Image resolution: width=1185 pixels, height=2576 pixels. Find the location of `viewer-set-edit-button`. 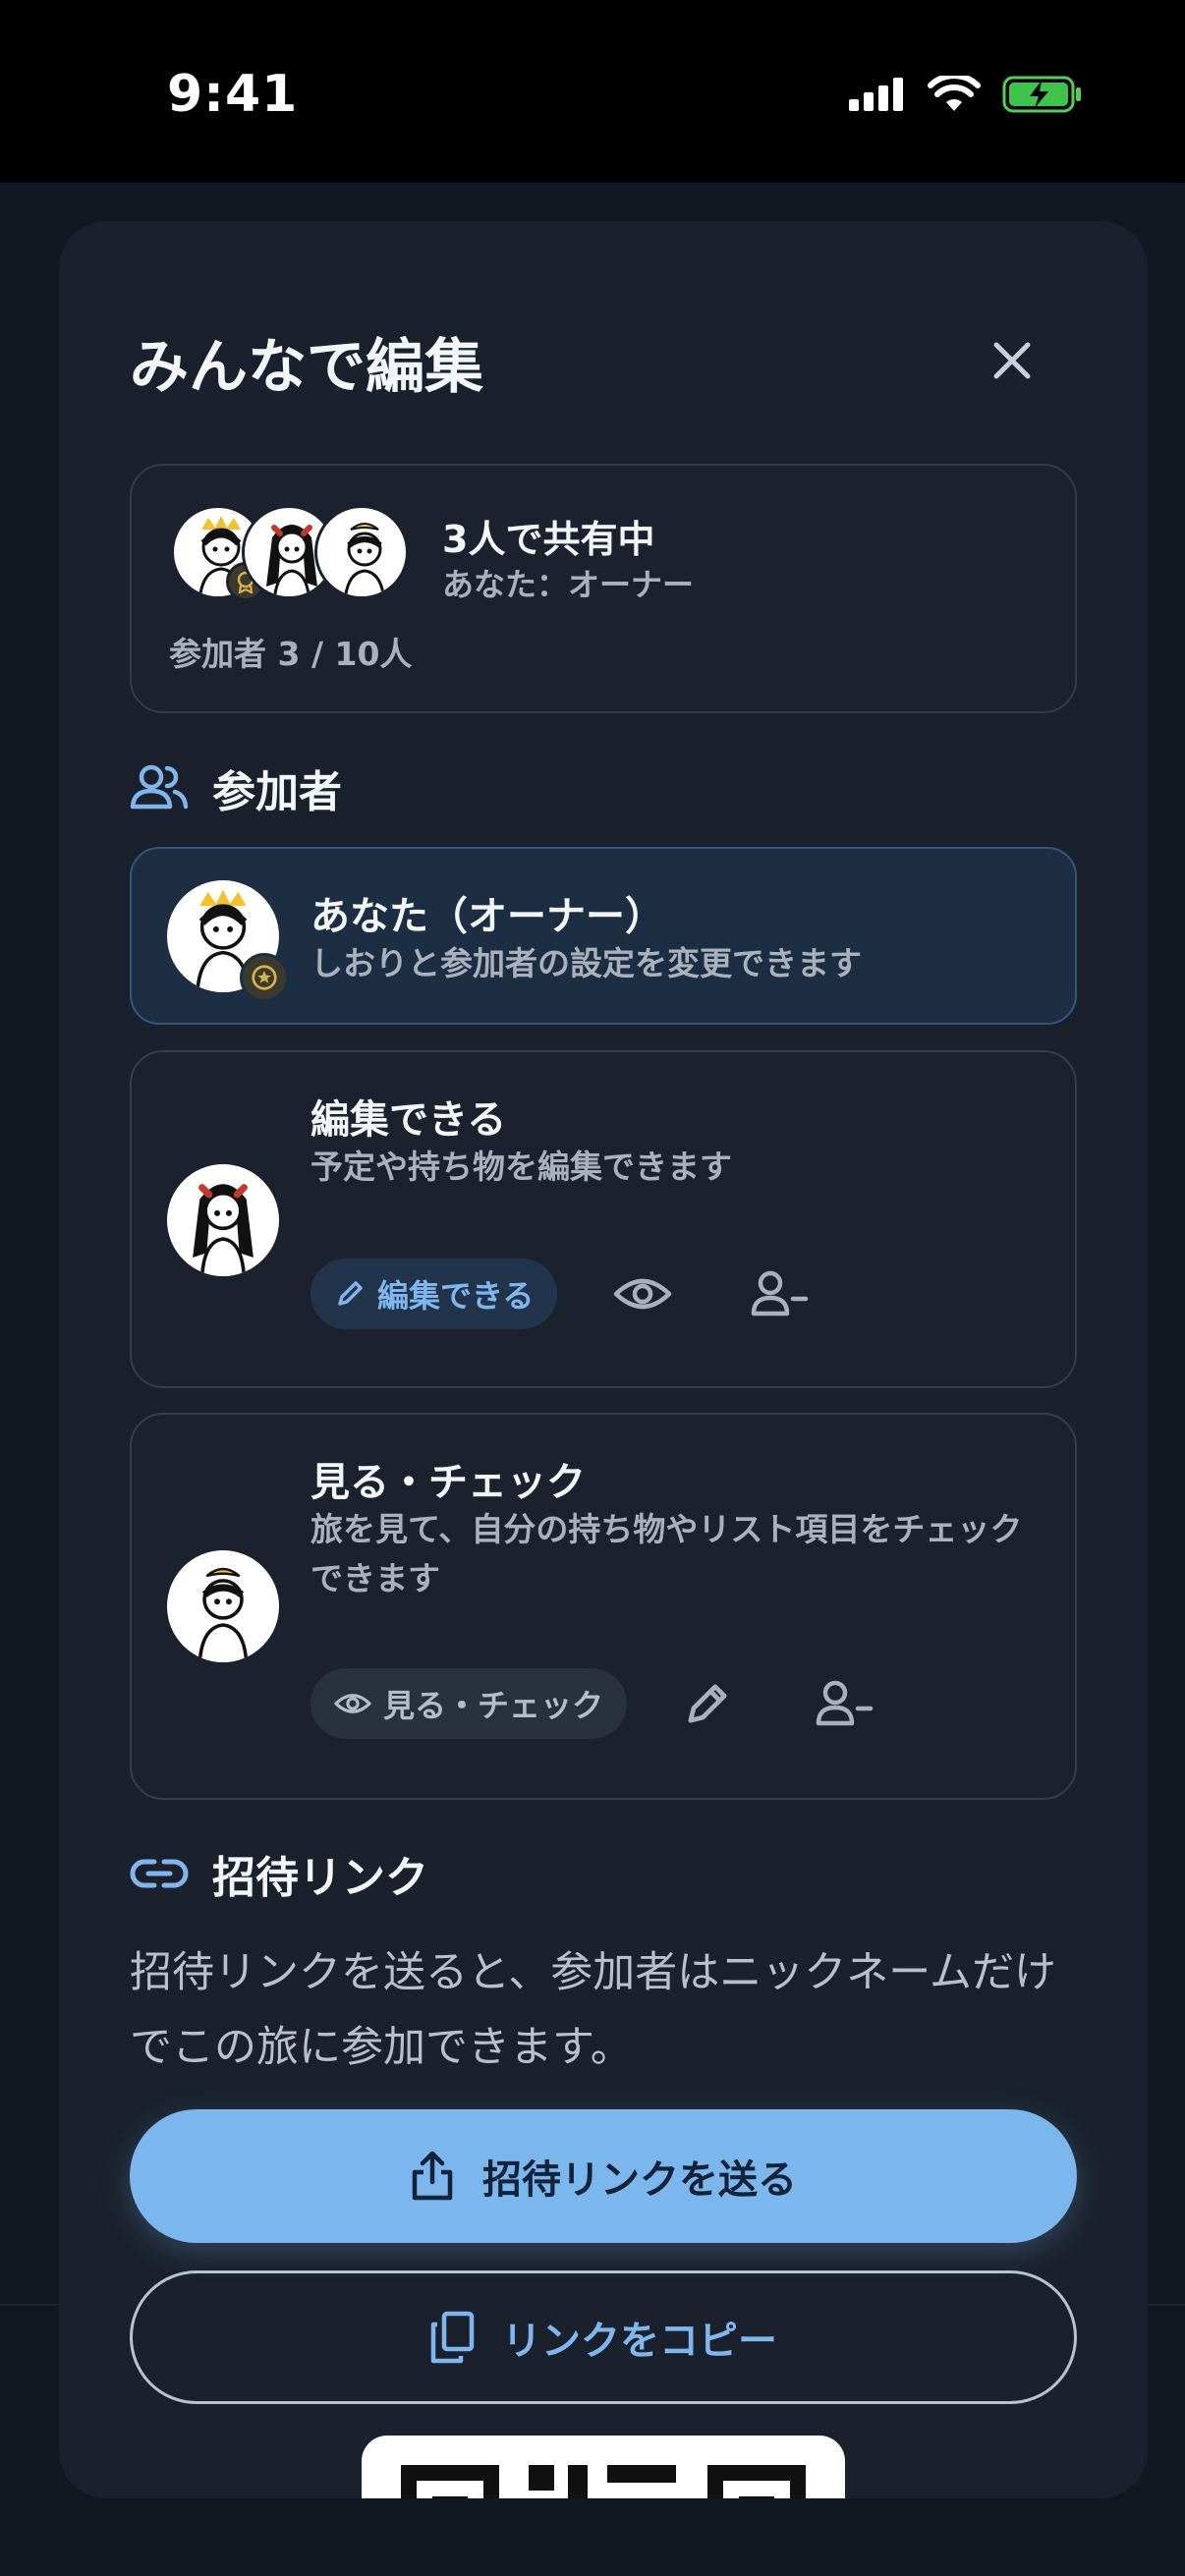

viewer-set-edit-button is located at coordinates (708, 1703).